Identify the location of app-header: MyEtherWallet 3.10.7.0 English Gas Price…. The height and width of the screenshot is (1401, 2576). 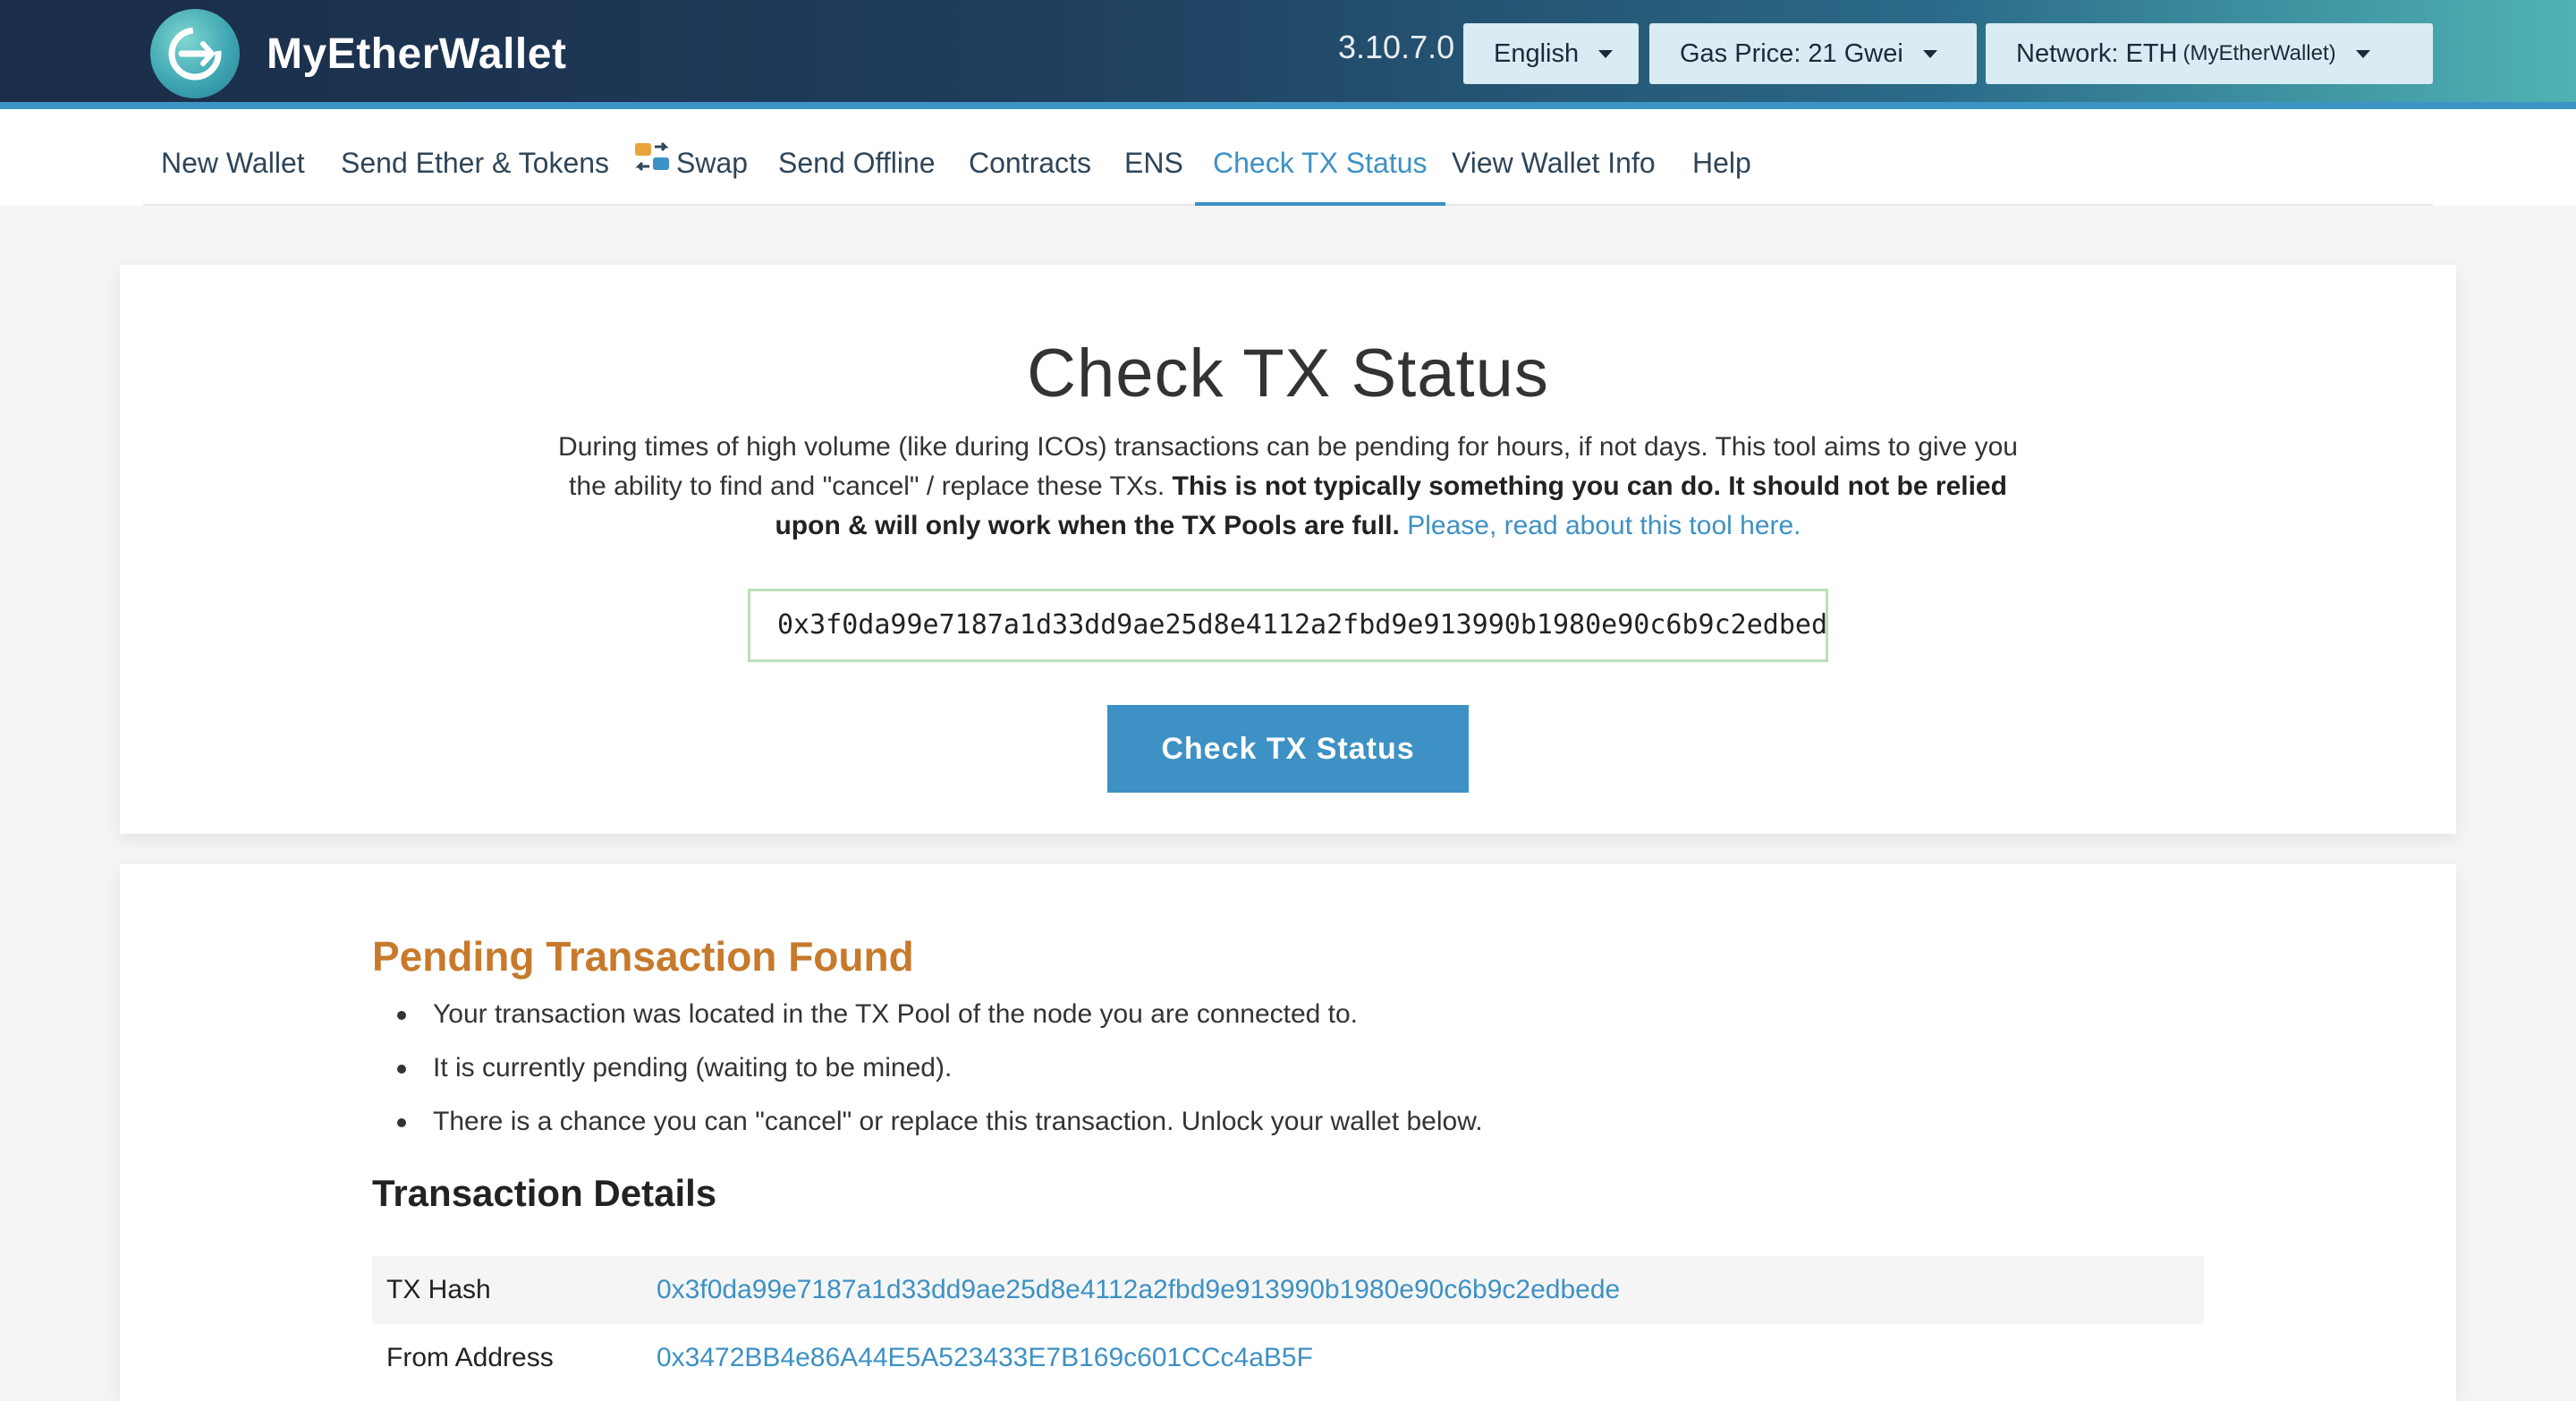
(1288, 54).